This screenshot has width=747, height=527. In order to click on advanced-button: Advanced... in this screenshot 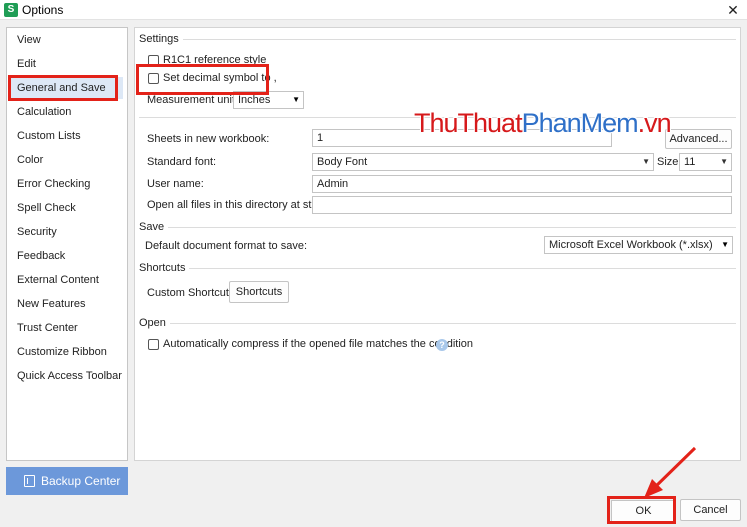, I will do `click(698, 139)`.